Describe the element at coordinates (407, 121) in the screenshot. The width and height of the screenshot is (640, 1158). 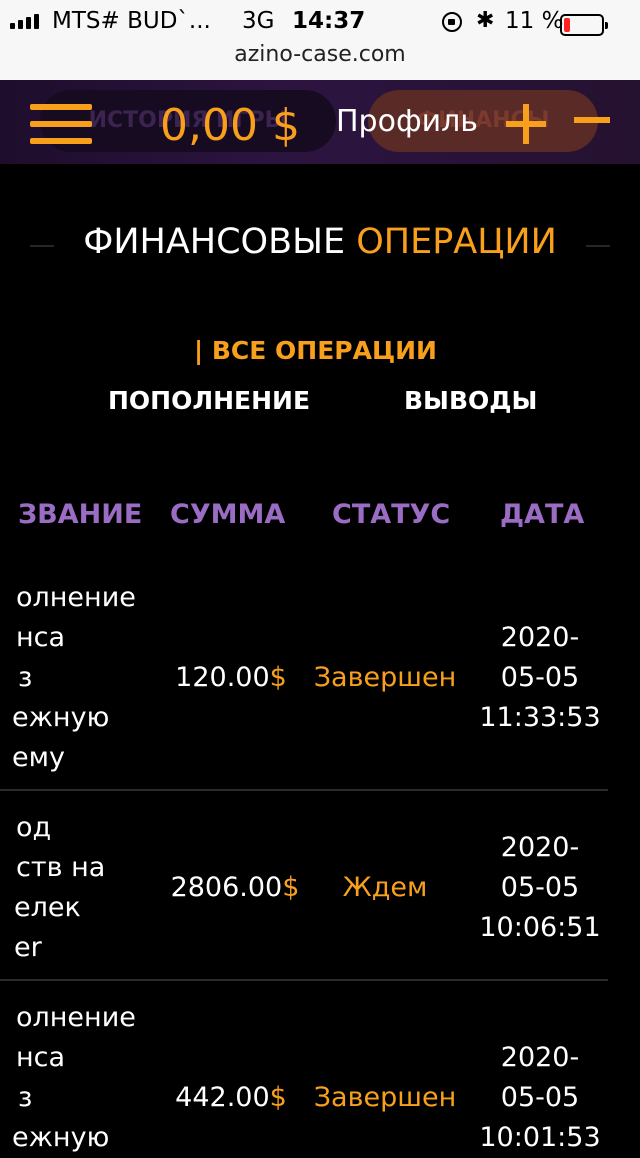
I see `profile-link: Профиль` at that location.